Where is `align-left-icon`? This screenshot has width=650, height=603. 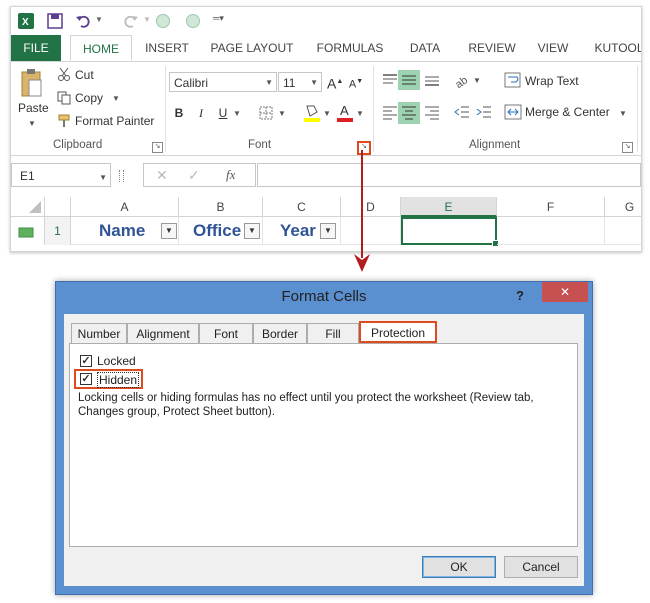
align-left-icon is located at coordinates (390, 112).